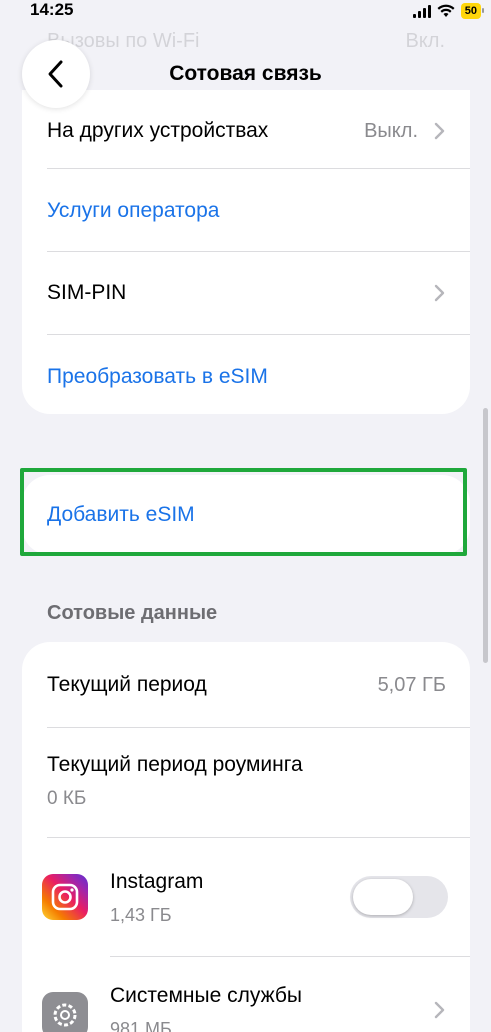 Image resolution: width=491 pixels, height=1032 pixels. What do you see at coordinates (157, 881) in the screenshot?
I see `instagram-name: Instagram` at bounding box center [157, 881].